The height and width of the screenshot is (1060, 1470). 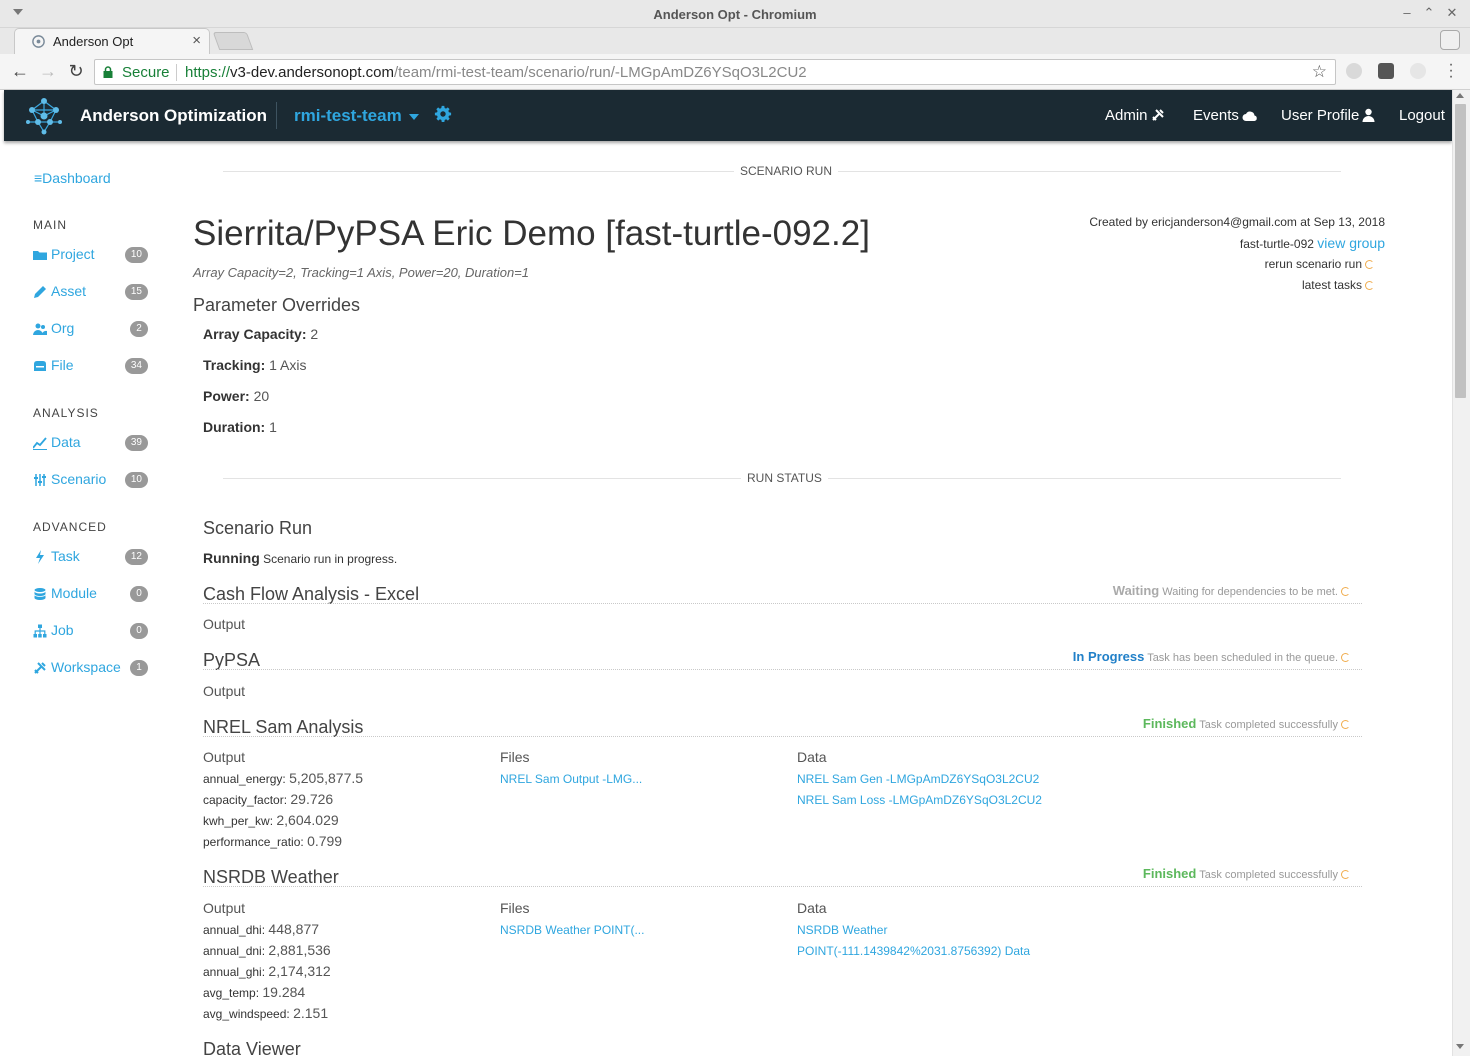 I want to click on team-selector: rmi-test-team, so click(x=348, y=116).